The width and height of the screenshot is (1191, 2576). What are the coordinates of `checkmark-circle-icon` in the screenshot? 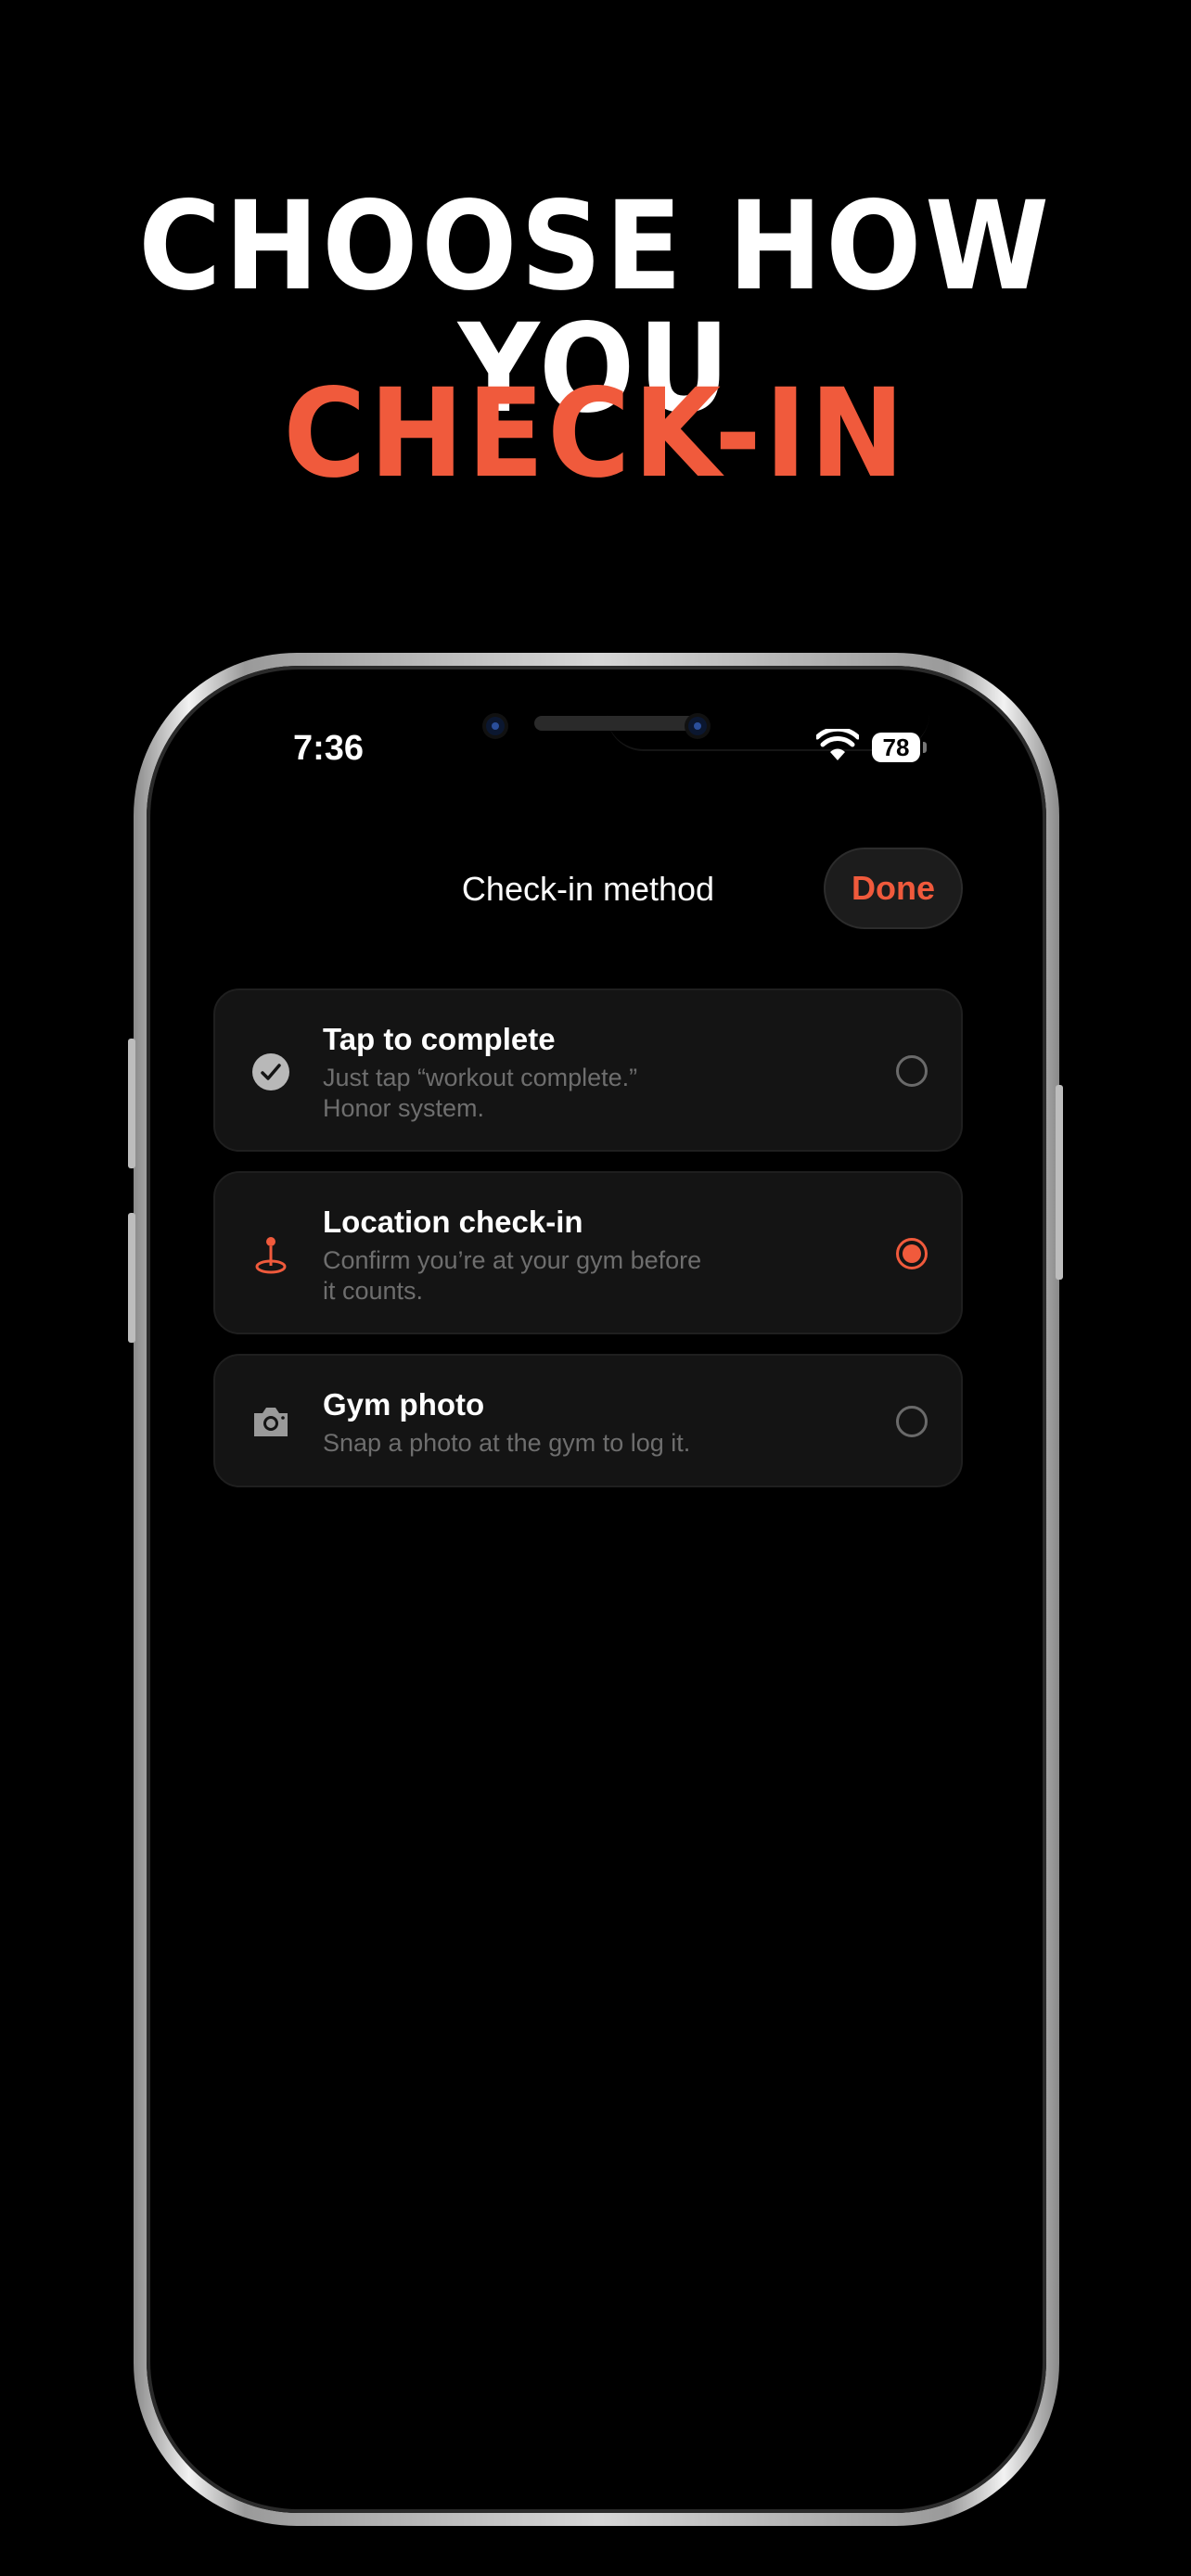 It's located at (270, 1071).